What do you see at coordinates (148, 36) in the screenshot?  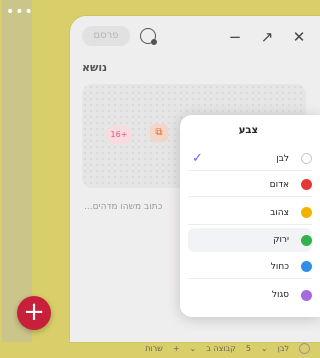 I see `settings-icon` at bounding box center [148, 36].